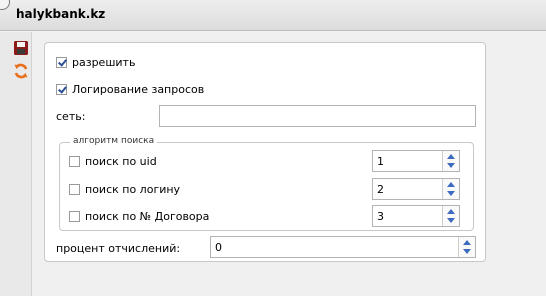 This screenshot has width=546, height=296. I want to click on search-uid-spinner: 1, so click(416, 161).